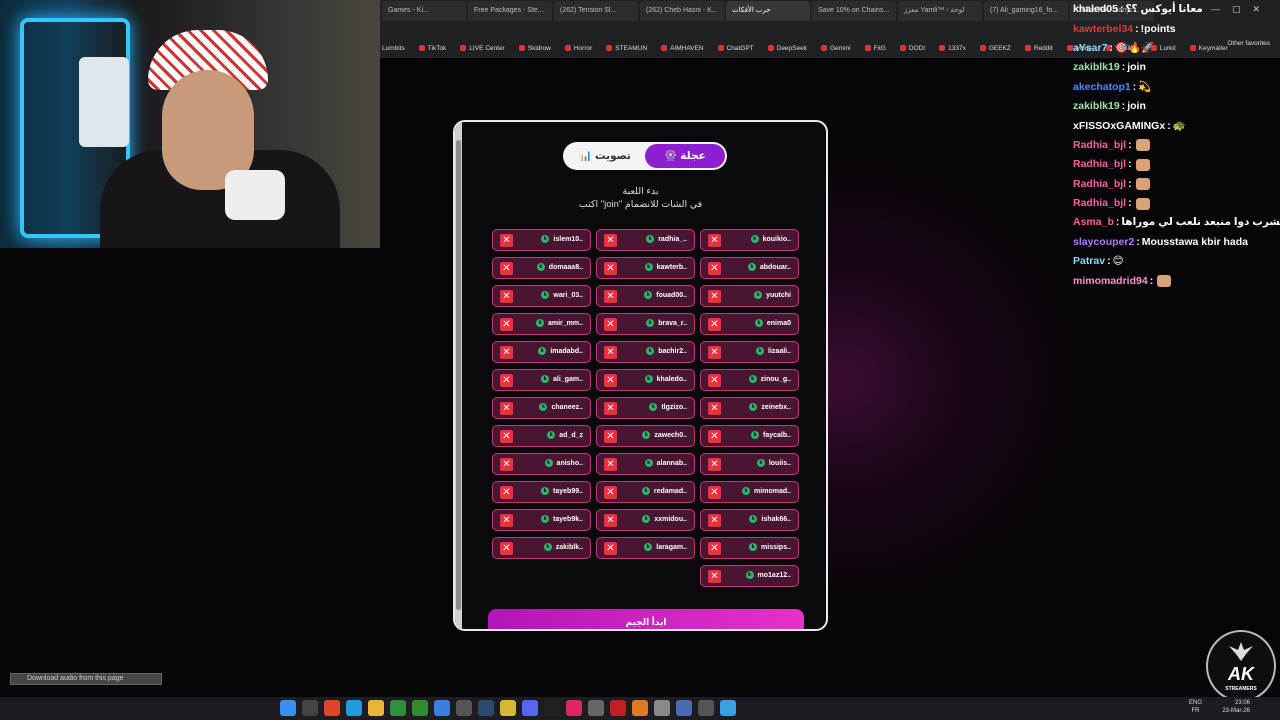  I want to click on clock: 23:06 23-Mar-26, so click(1236, 707).